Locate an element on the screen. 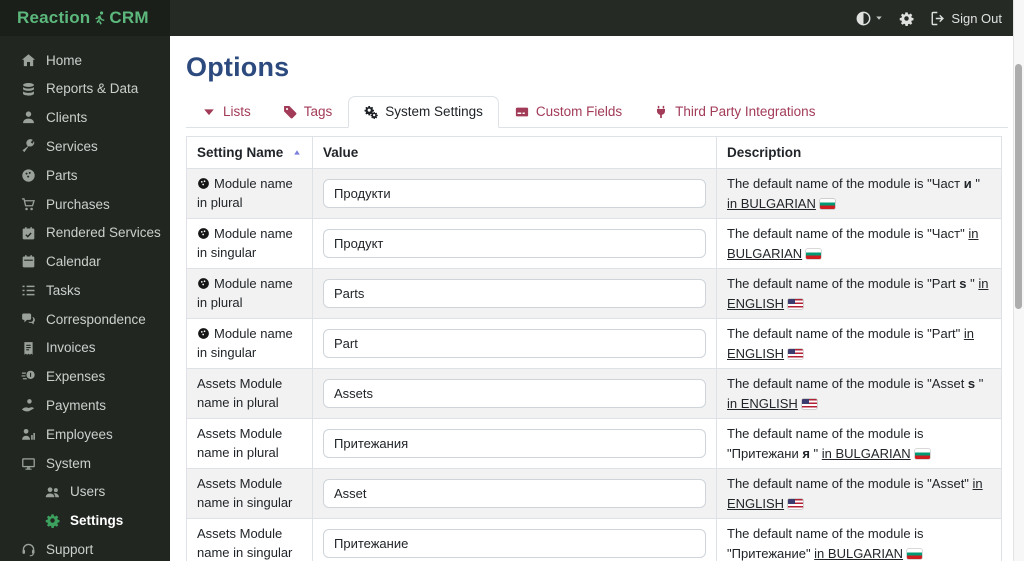  contrast-toggle-button is located at coordinates (869, 18).